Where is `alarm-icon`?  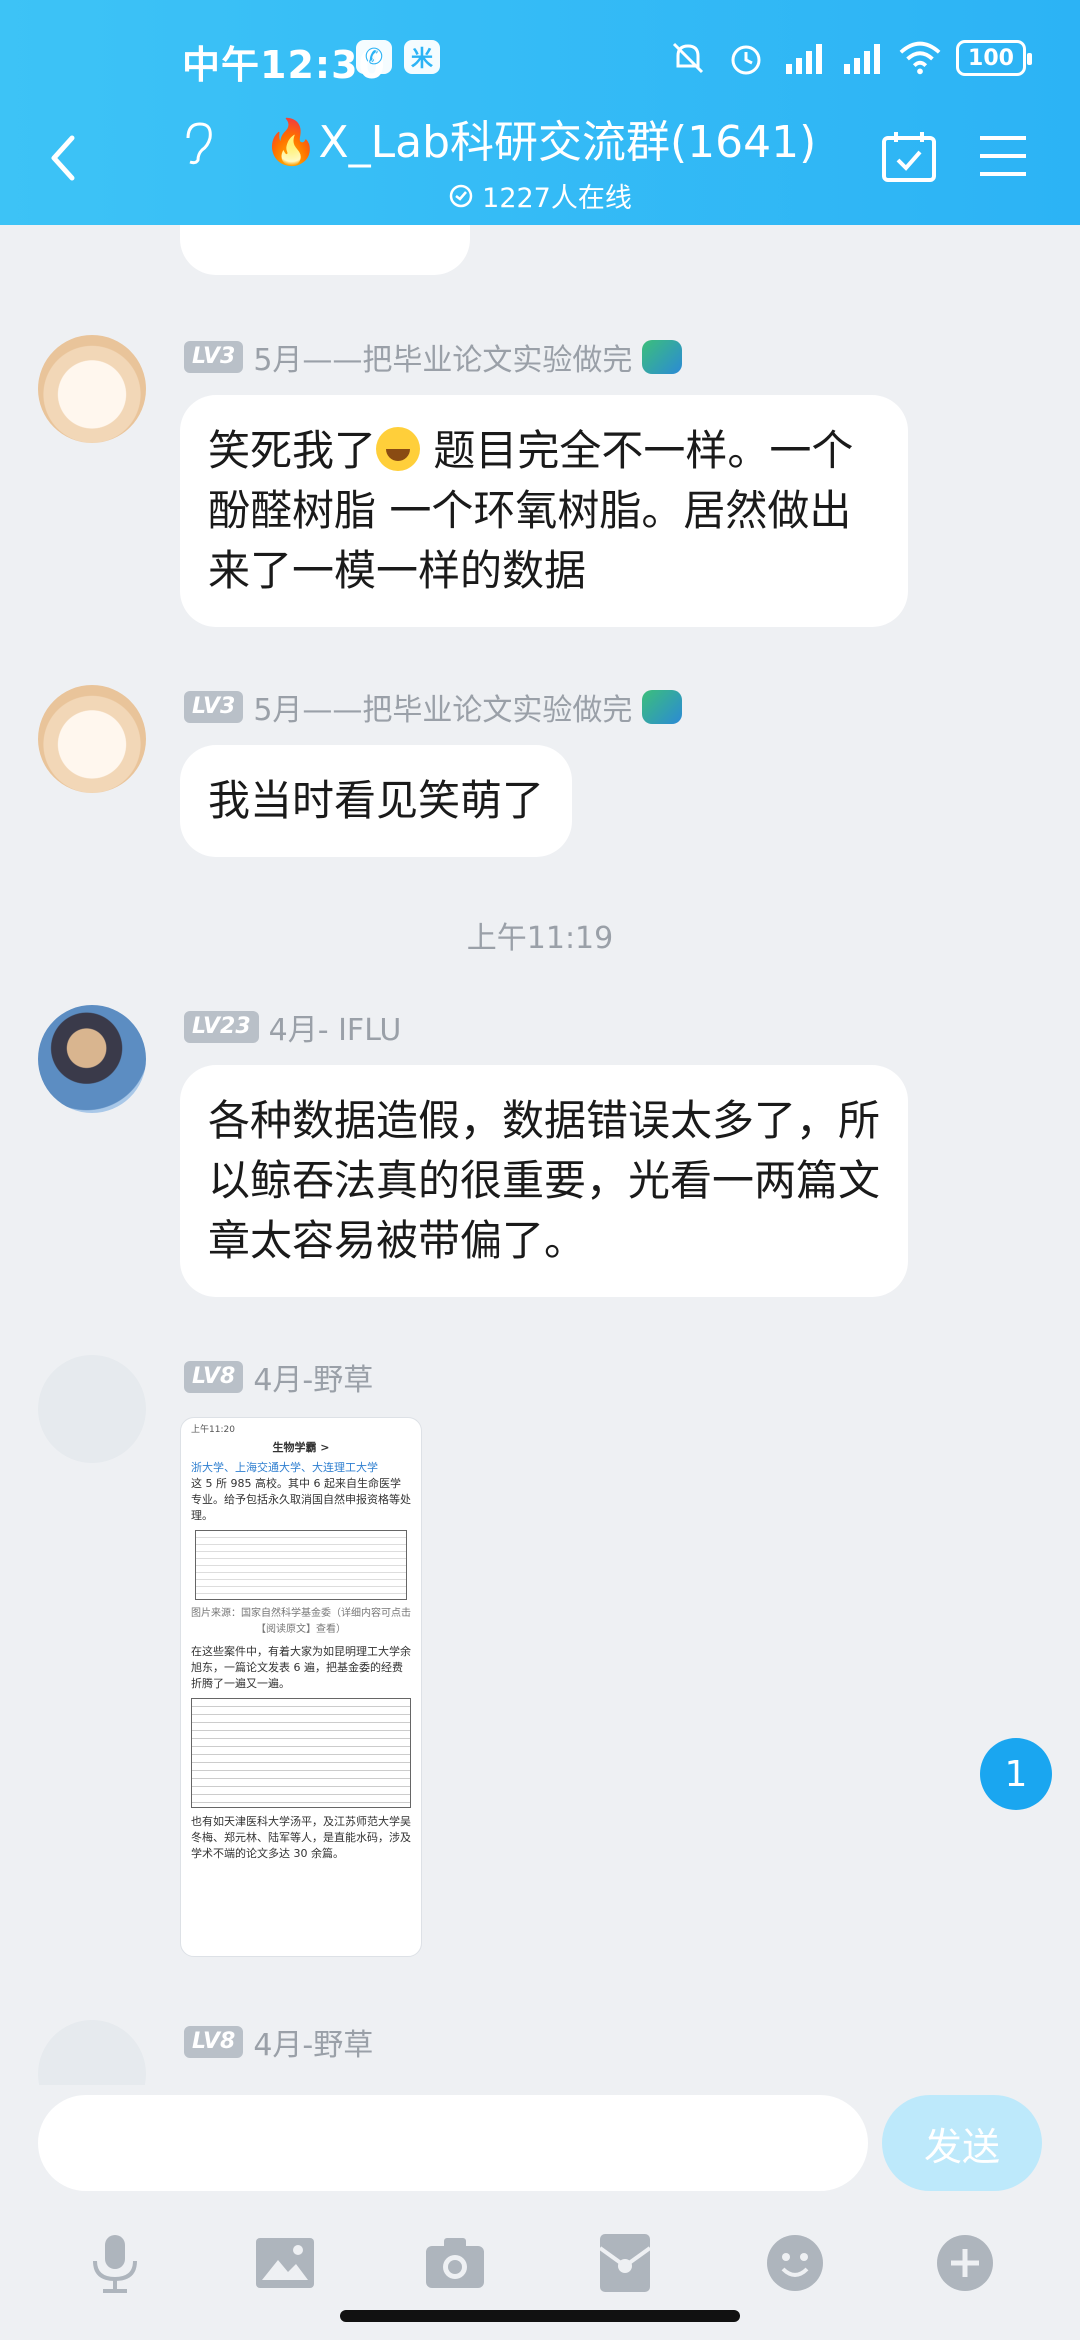
alarm-icon is located at coordinates (746, 58).